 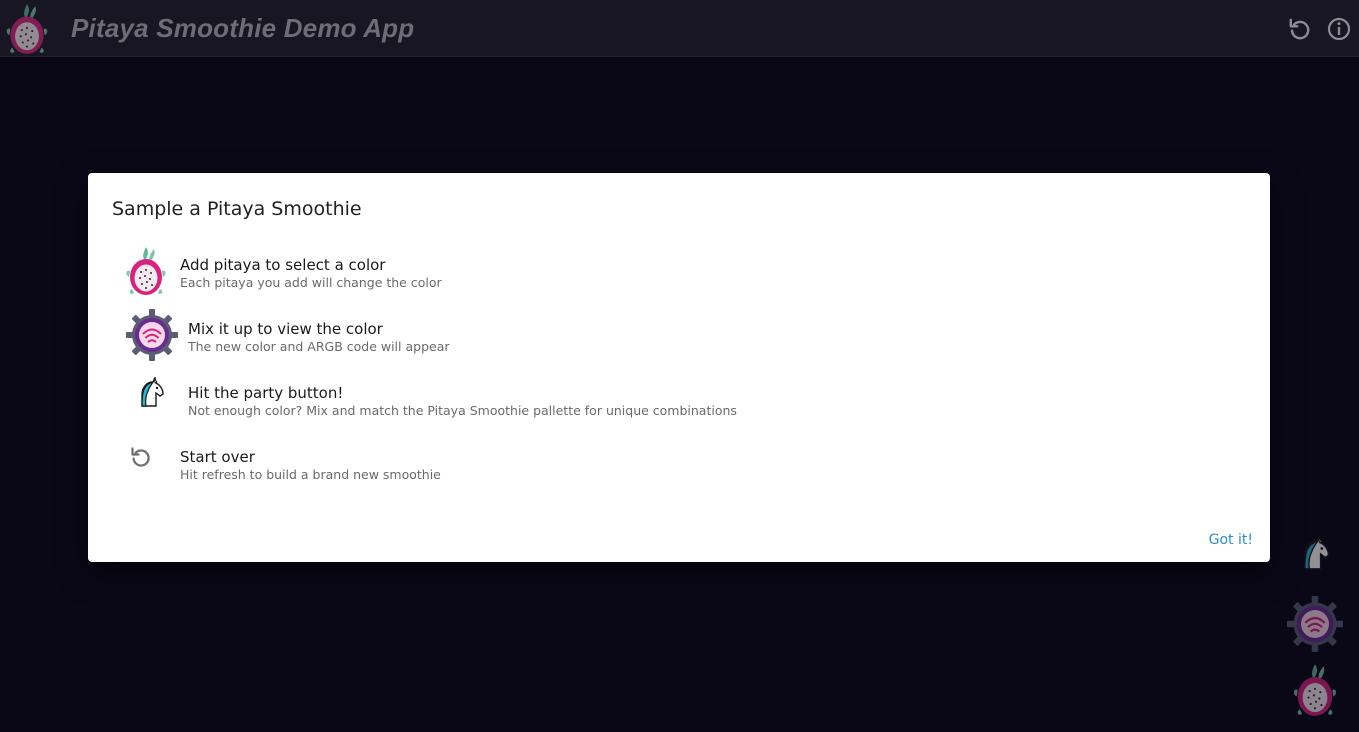 I want to click on add-pitaya-button, so click(x=1315, y=690).